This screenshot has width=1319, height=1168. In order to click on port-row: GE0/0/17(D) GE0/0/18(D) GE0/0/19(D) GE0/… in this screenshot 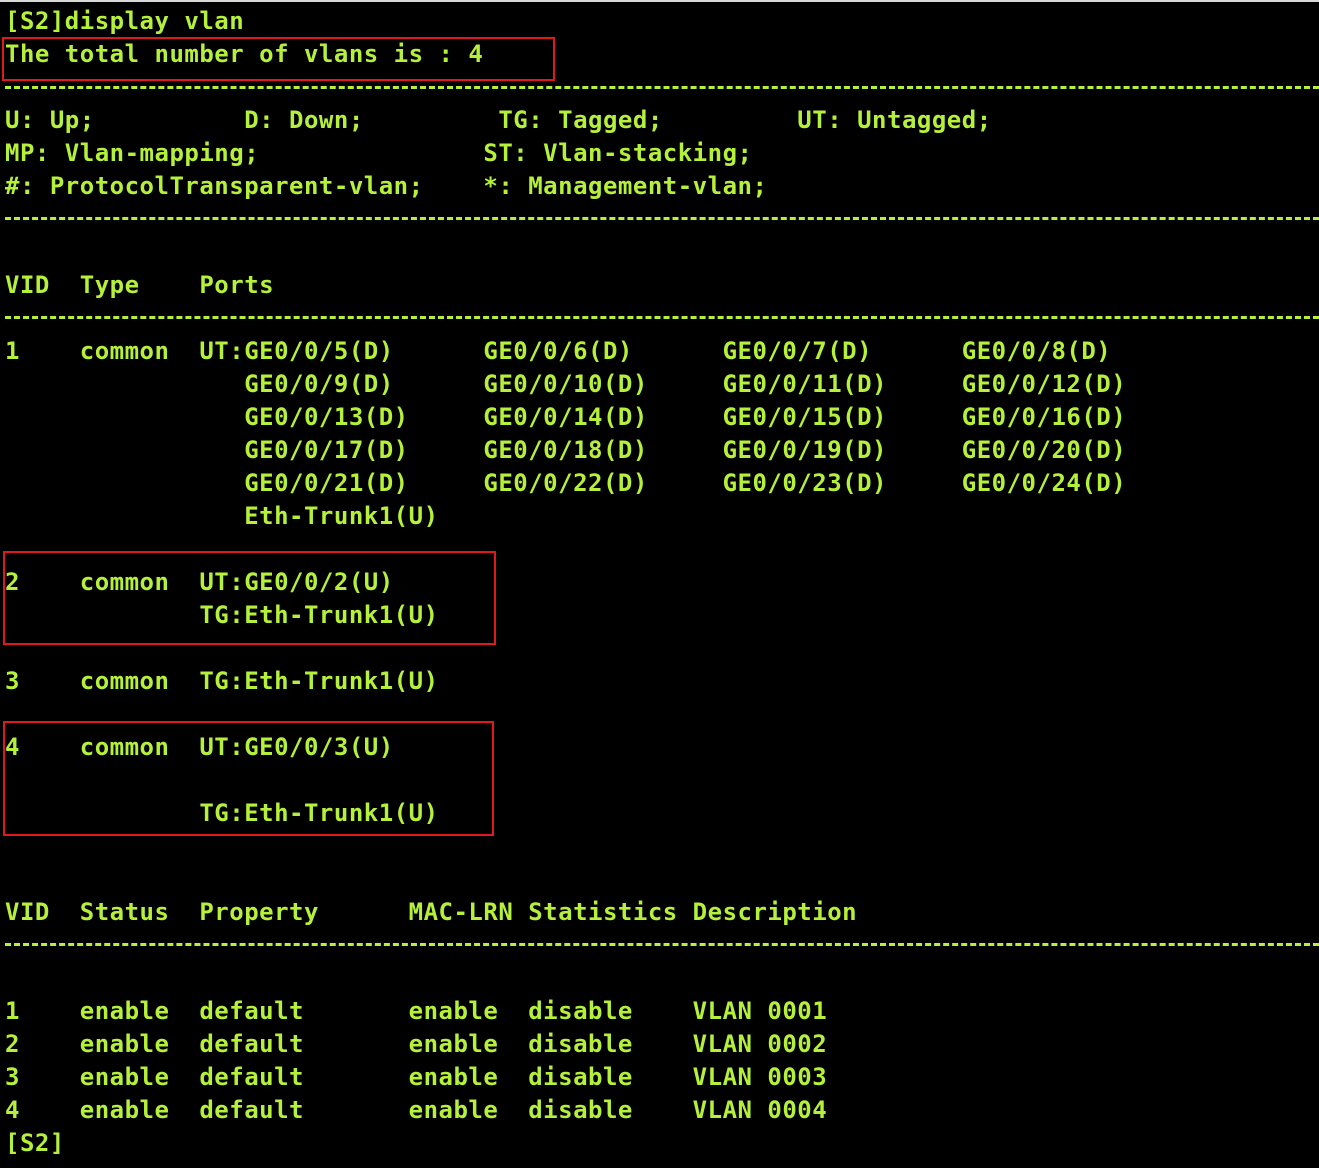, I will do `click(566, 450)`.